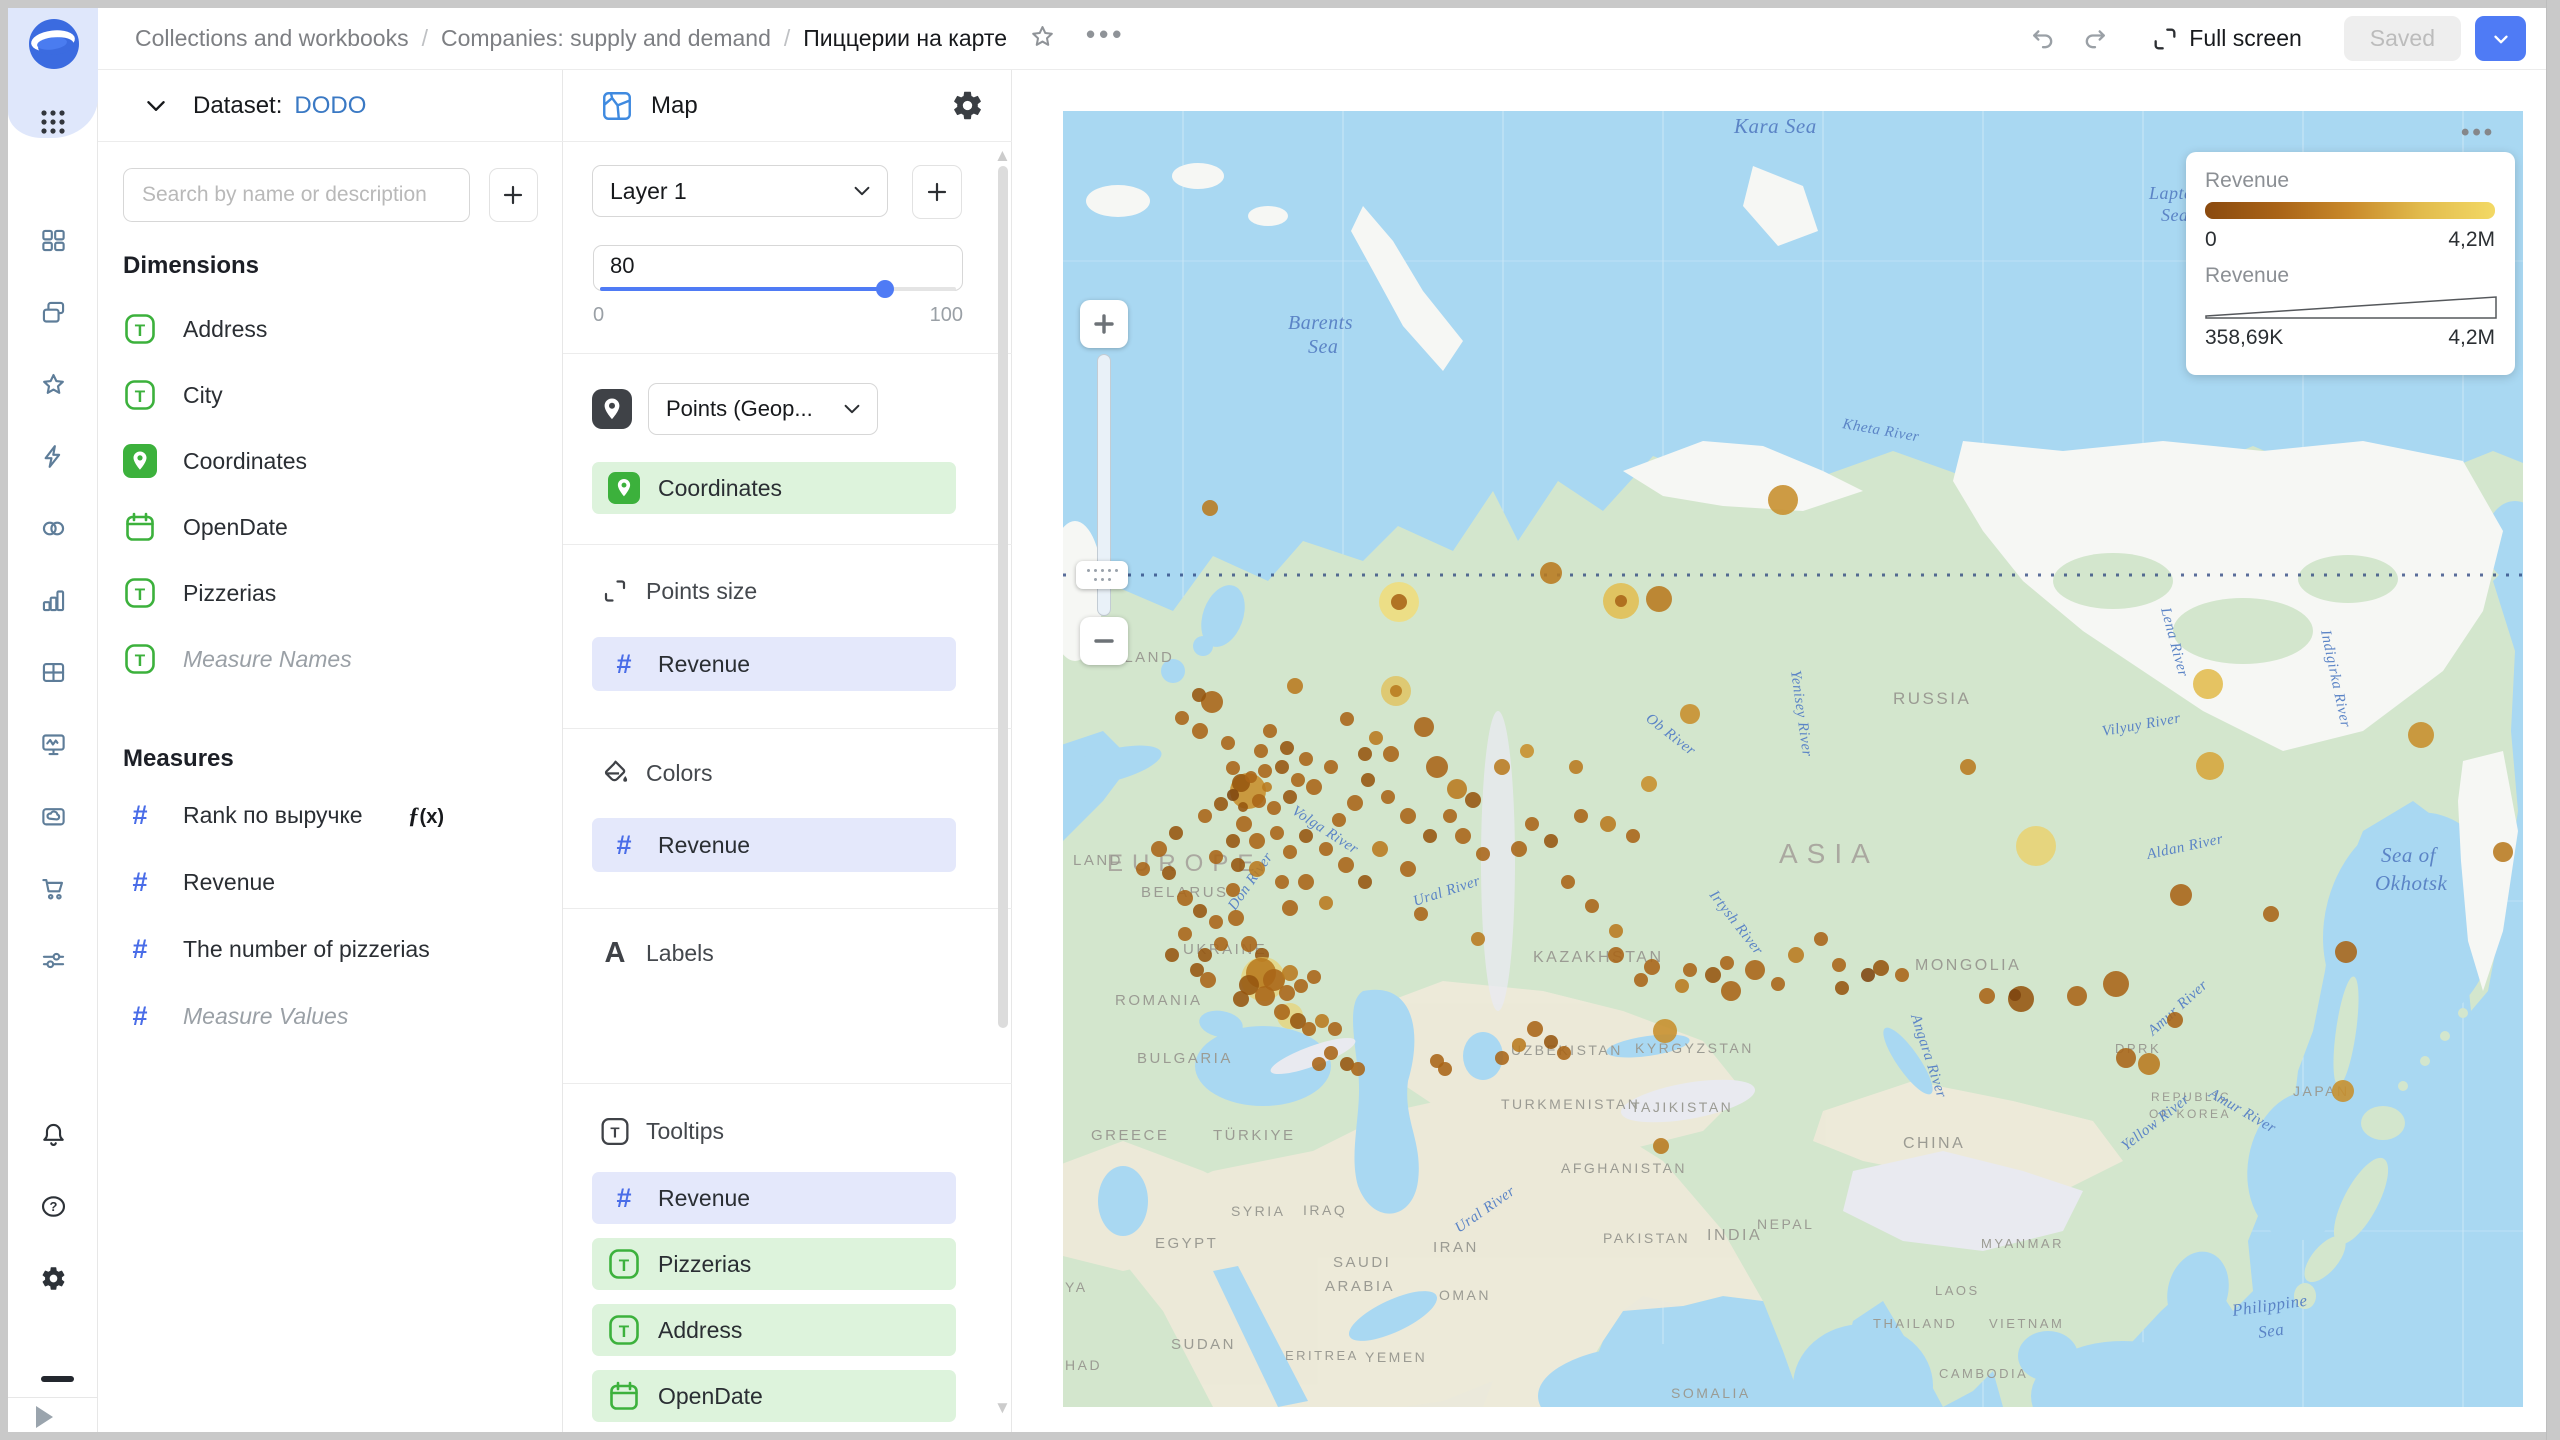  Describe the element at coordinates (2553, 720) in the screenshot. I see `window-scrollbar-gutter` at that location.